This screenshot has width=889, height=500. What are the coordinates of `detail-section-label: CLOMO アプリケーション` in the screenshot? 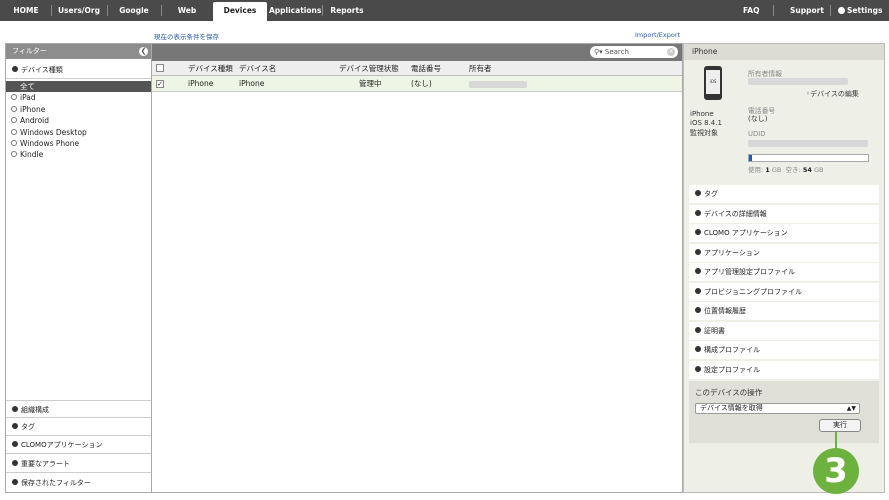 It's located at (746, 233).